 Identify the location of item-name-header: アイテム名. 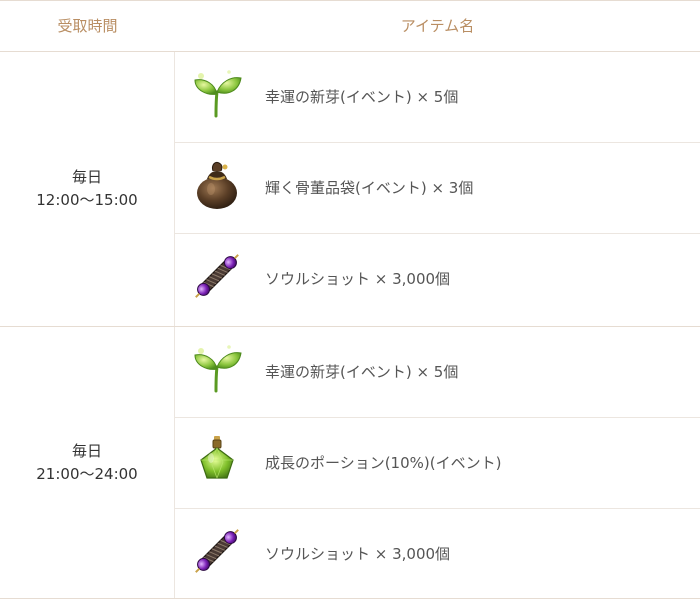
(437, 26).